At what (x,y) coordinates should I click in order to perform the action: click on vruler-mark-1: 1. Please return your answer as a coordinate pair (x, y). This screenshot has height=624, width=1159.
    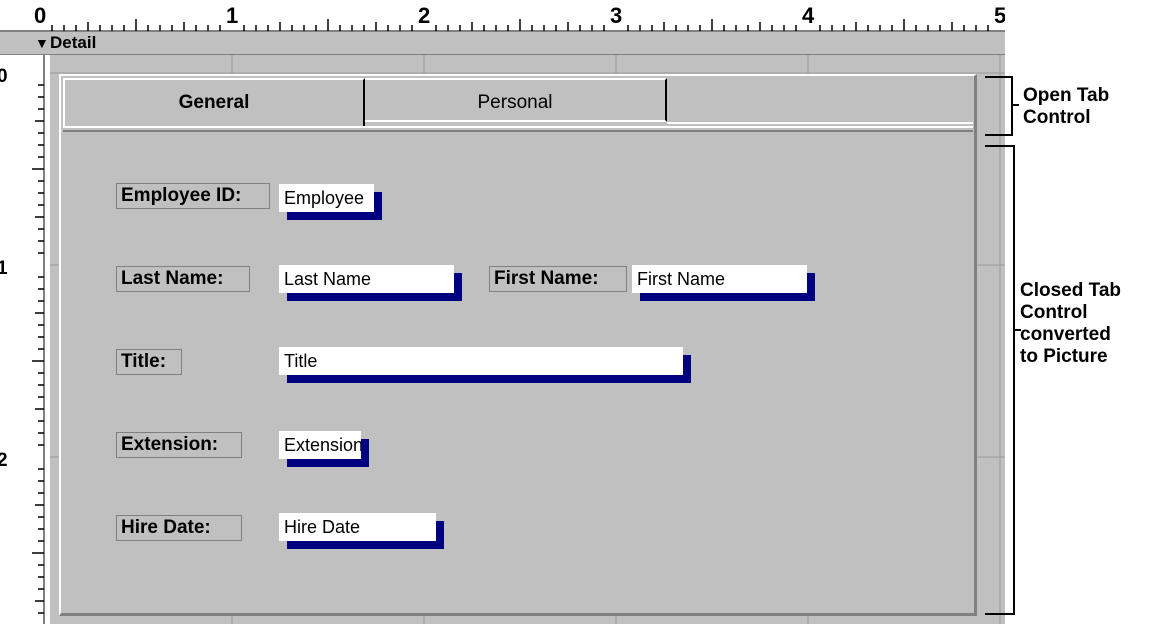
    Looking at the image, I should click on (4, 268).